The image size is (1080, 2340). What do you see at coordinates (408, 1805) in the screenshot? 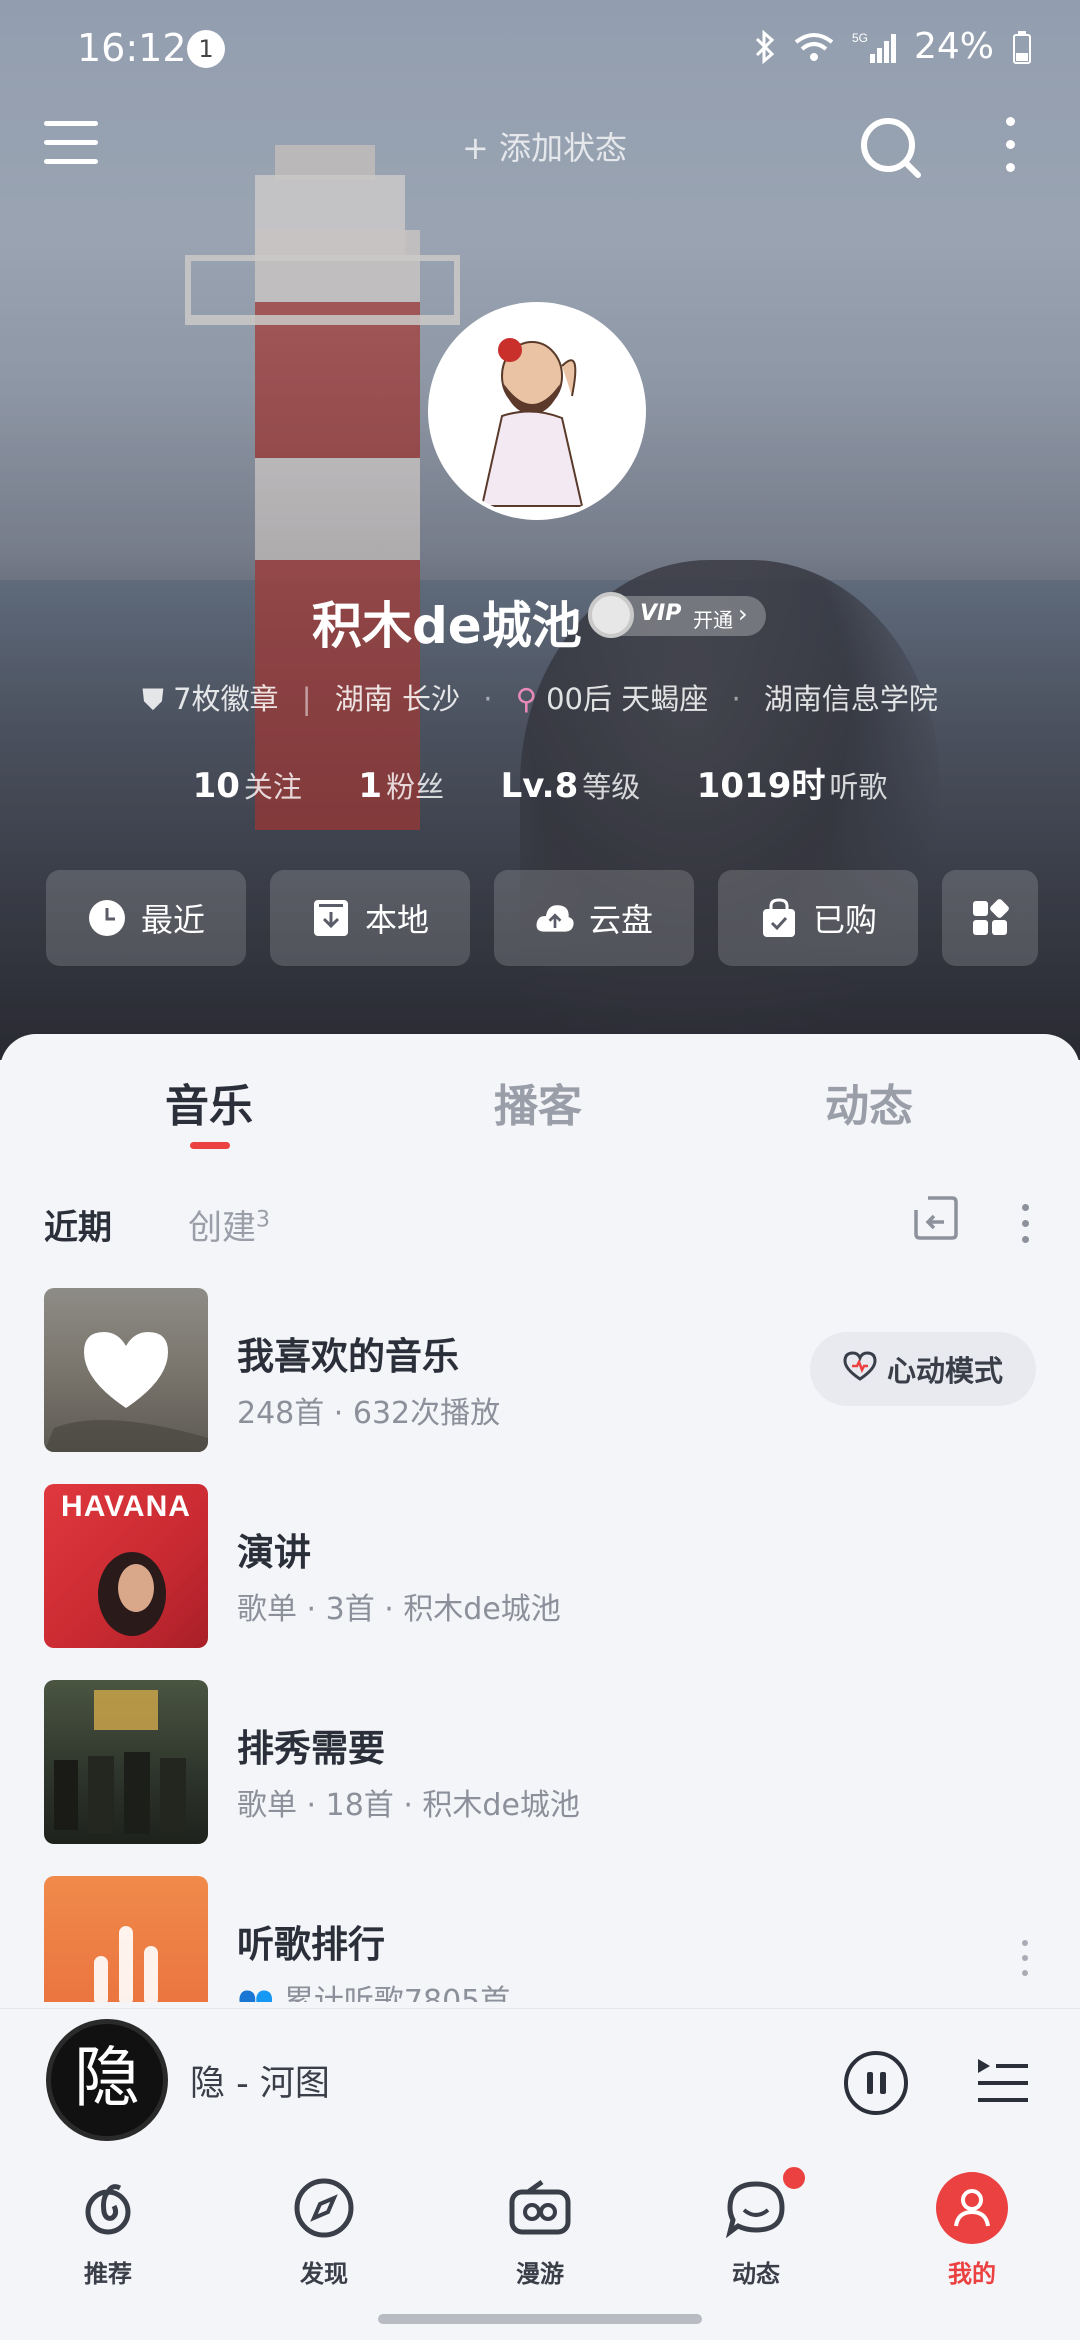
I see `playlist-meta: 歌单 · 18首 · 积木de城池` at bounding box center [408, 1805].